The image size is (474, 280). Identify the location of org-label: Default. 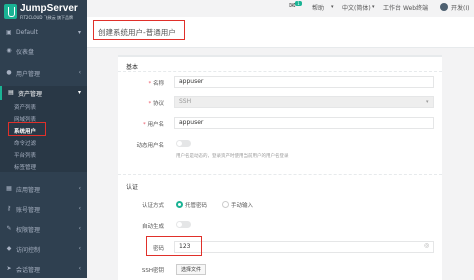
(27, 32).